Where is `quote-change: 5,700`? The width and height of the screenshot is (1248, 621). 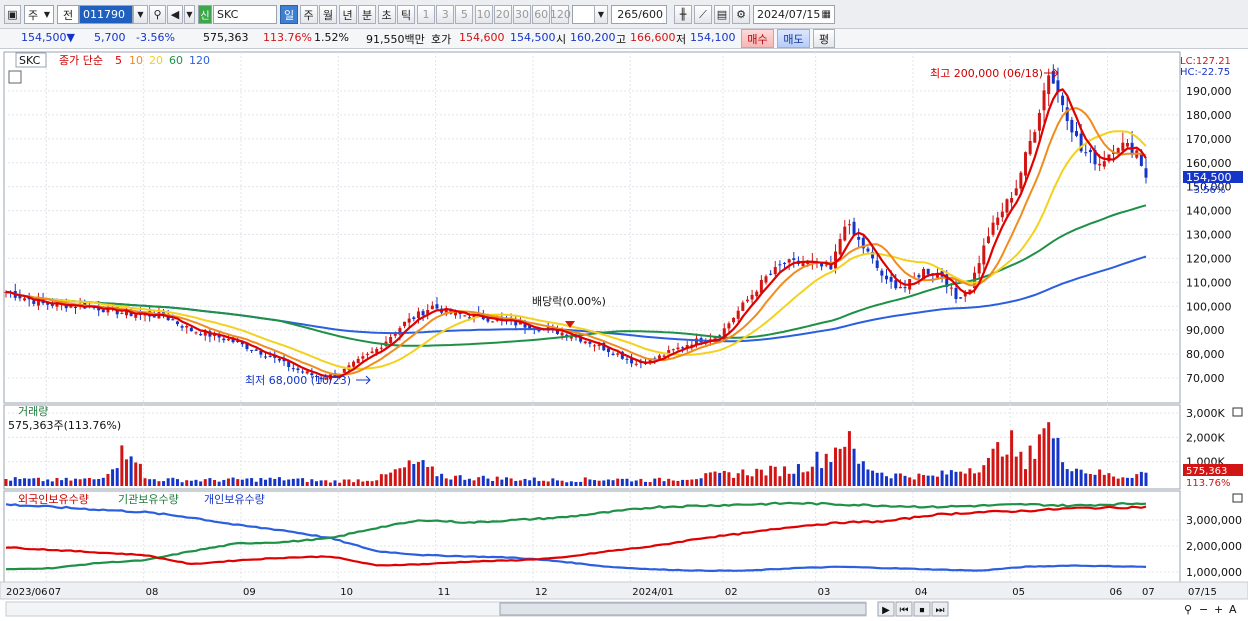 quote-change: 5,700 is located at coordinates (110, 37).